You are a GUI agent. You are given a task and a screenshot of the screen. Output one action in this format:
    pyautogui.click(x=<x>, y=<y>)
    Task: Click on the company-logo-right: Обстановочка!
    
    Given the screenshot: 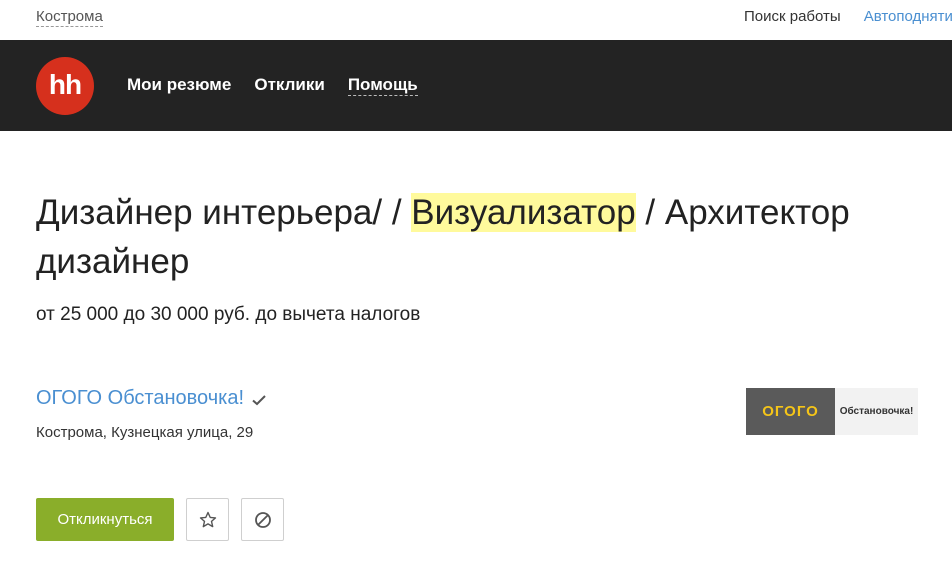 What is the action you would take?
    pyautogui.click(x=876, y=411)
    